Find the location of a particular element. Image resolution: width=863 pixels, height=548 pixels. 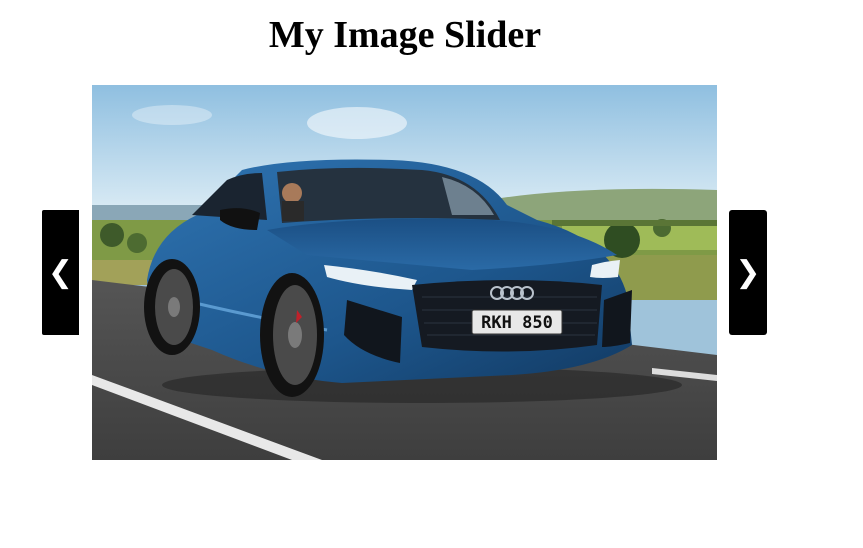

chevron-right-icon: ❯ is located at coordinates (748, 272).